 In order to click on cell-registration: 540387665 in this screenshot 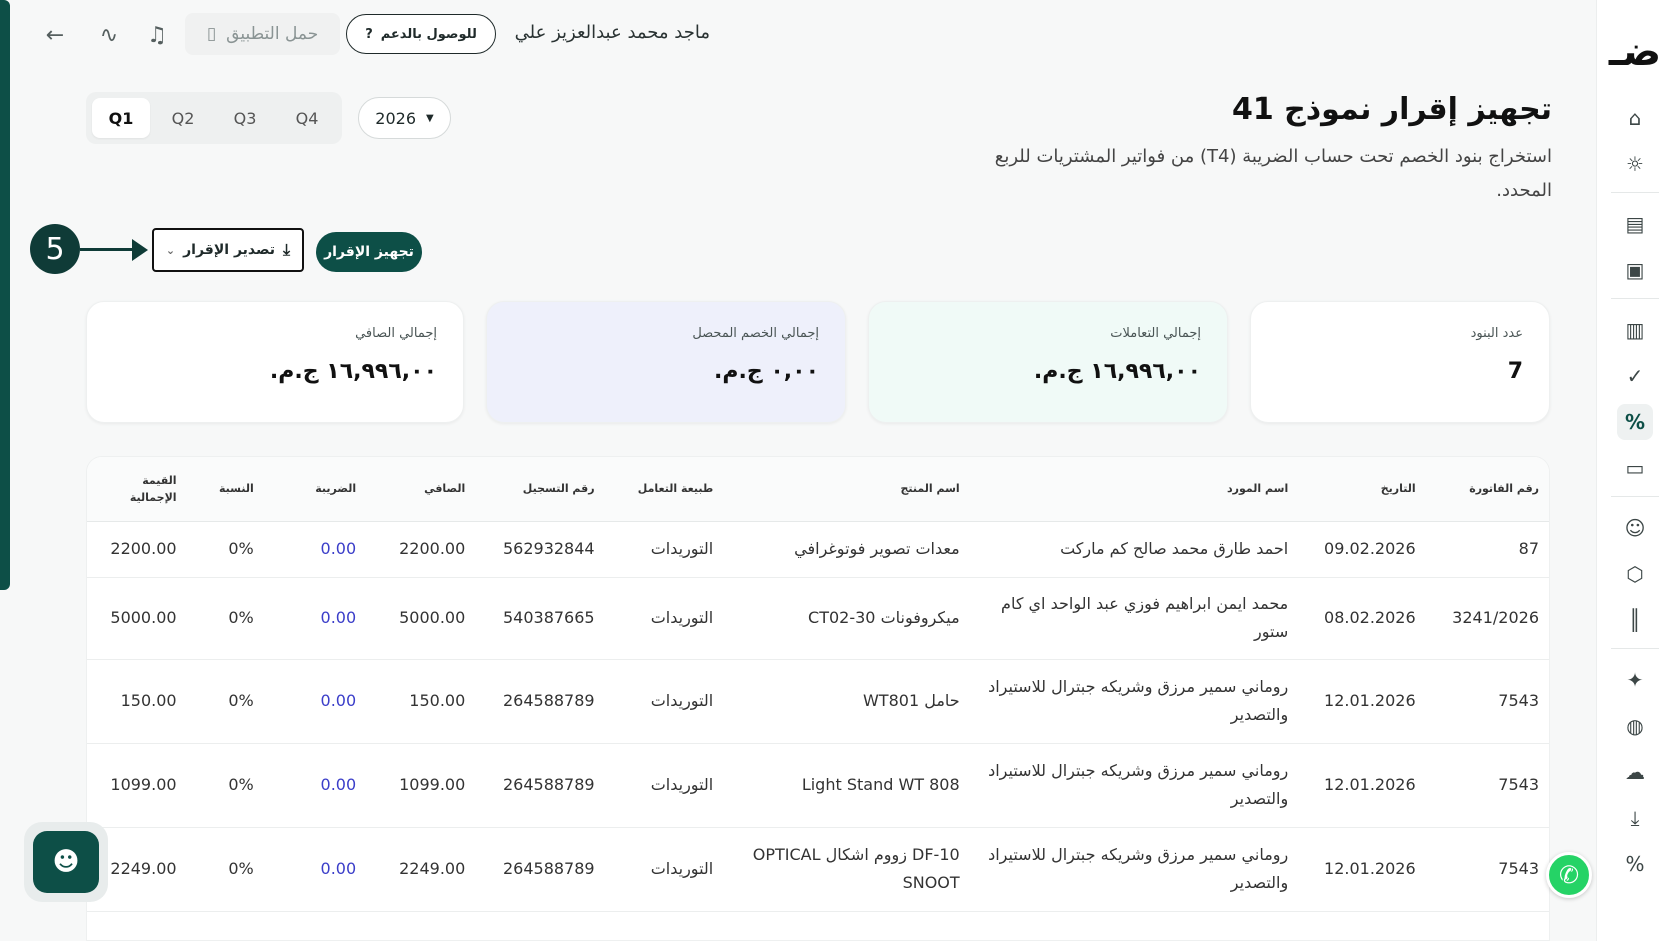, I will do `click(540, 618)`.